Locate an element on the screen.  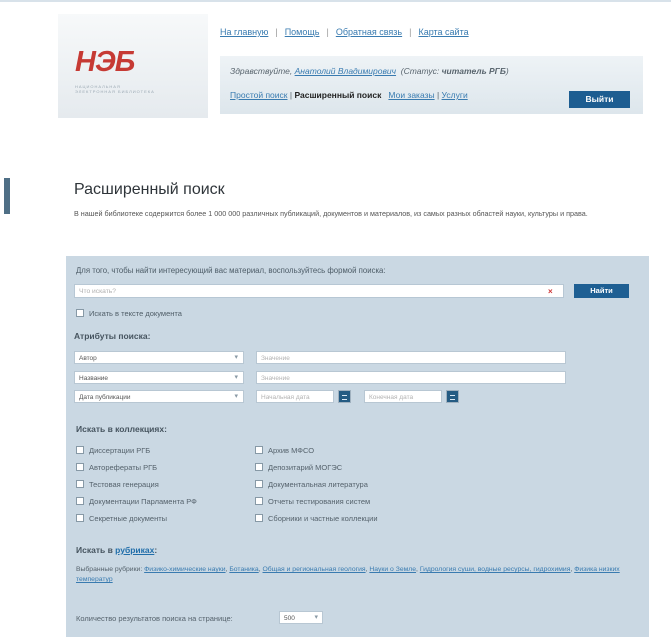
rubrics-title: Искать в рубриках: is located at coordinates (117, 550).